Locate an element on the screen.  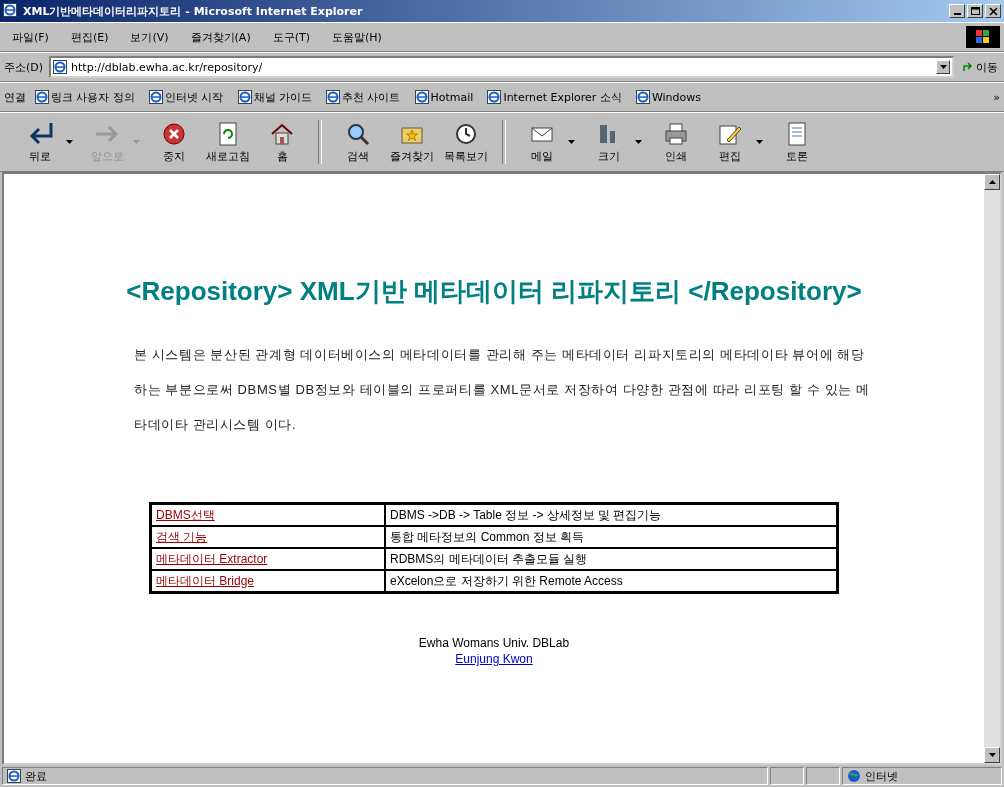
maximize-icon is located at coordinates (975, 11).